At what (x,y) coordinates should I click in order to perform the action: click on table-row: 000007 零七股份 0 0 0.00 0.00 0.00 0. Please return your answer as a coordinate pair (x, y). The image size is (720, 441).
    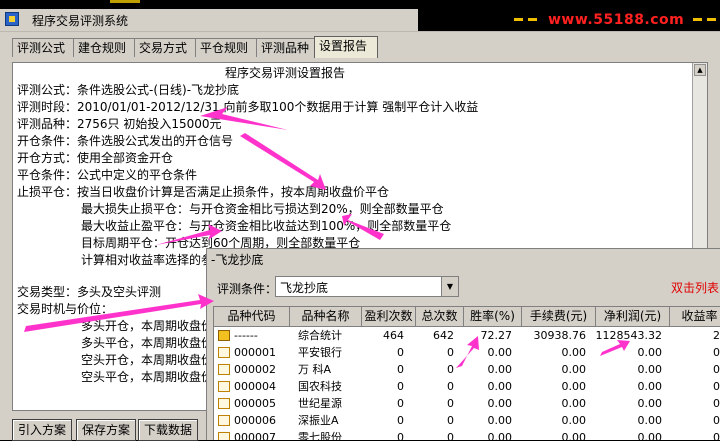
    Looking at the image, I should click on (467, 434).